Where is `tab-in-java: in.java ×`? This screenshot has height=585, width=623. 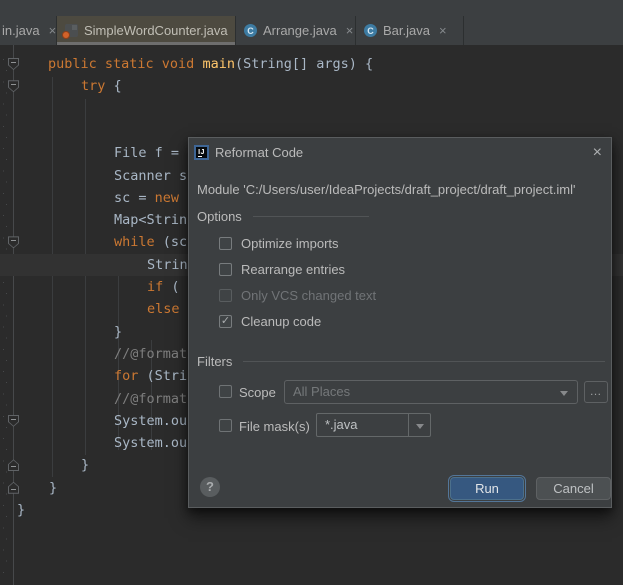 tab-in-java: in.java × is located at coordinates (28, 30).